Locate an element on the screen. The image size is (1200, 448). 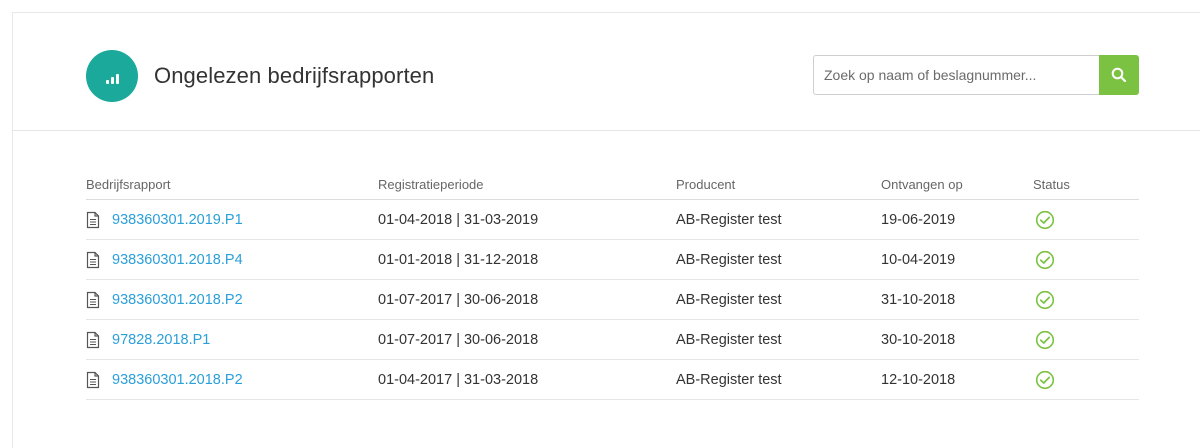
report-cell: 938360301.2018.P4 is located at coordinates (164, 259).